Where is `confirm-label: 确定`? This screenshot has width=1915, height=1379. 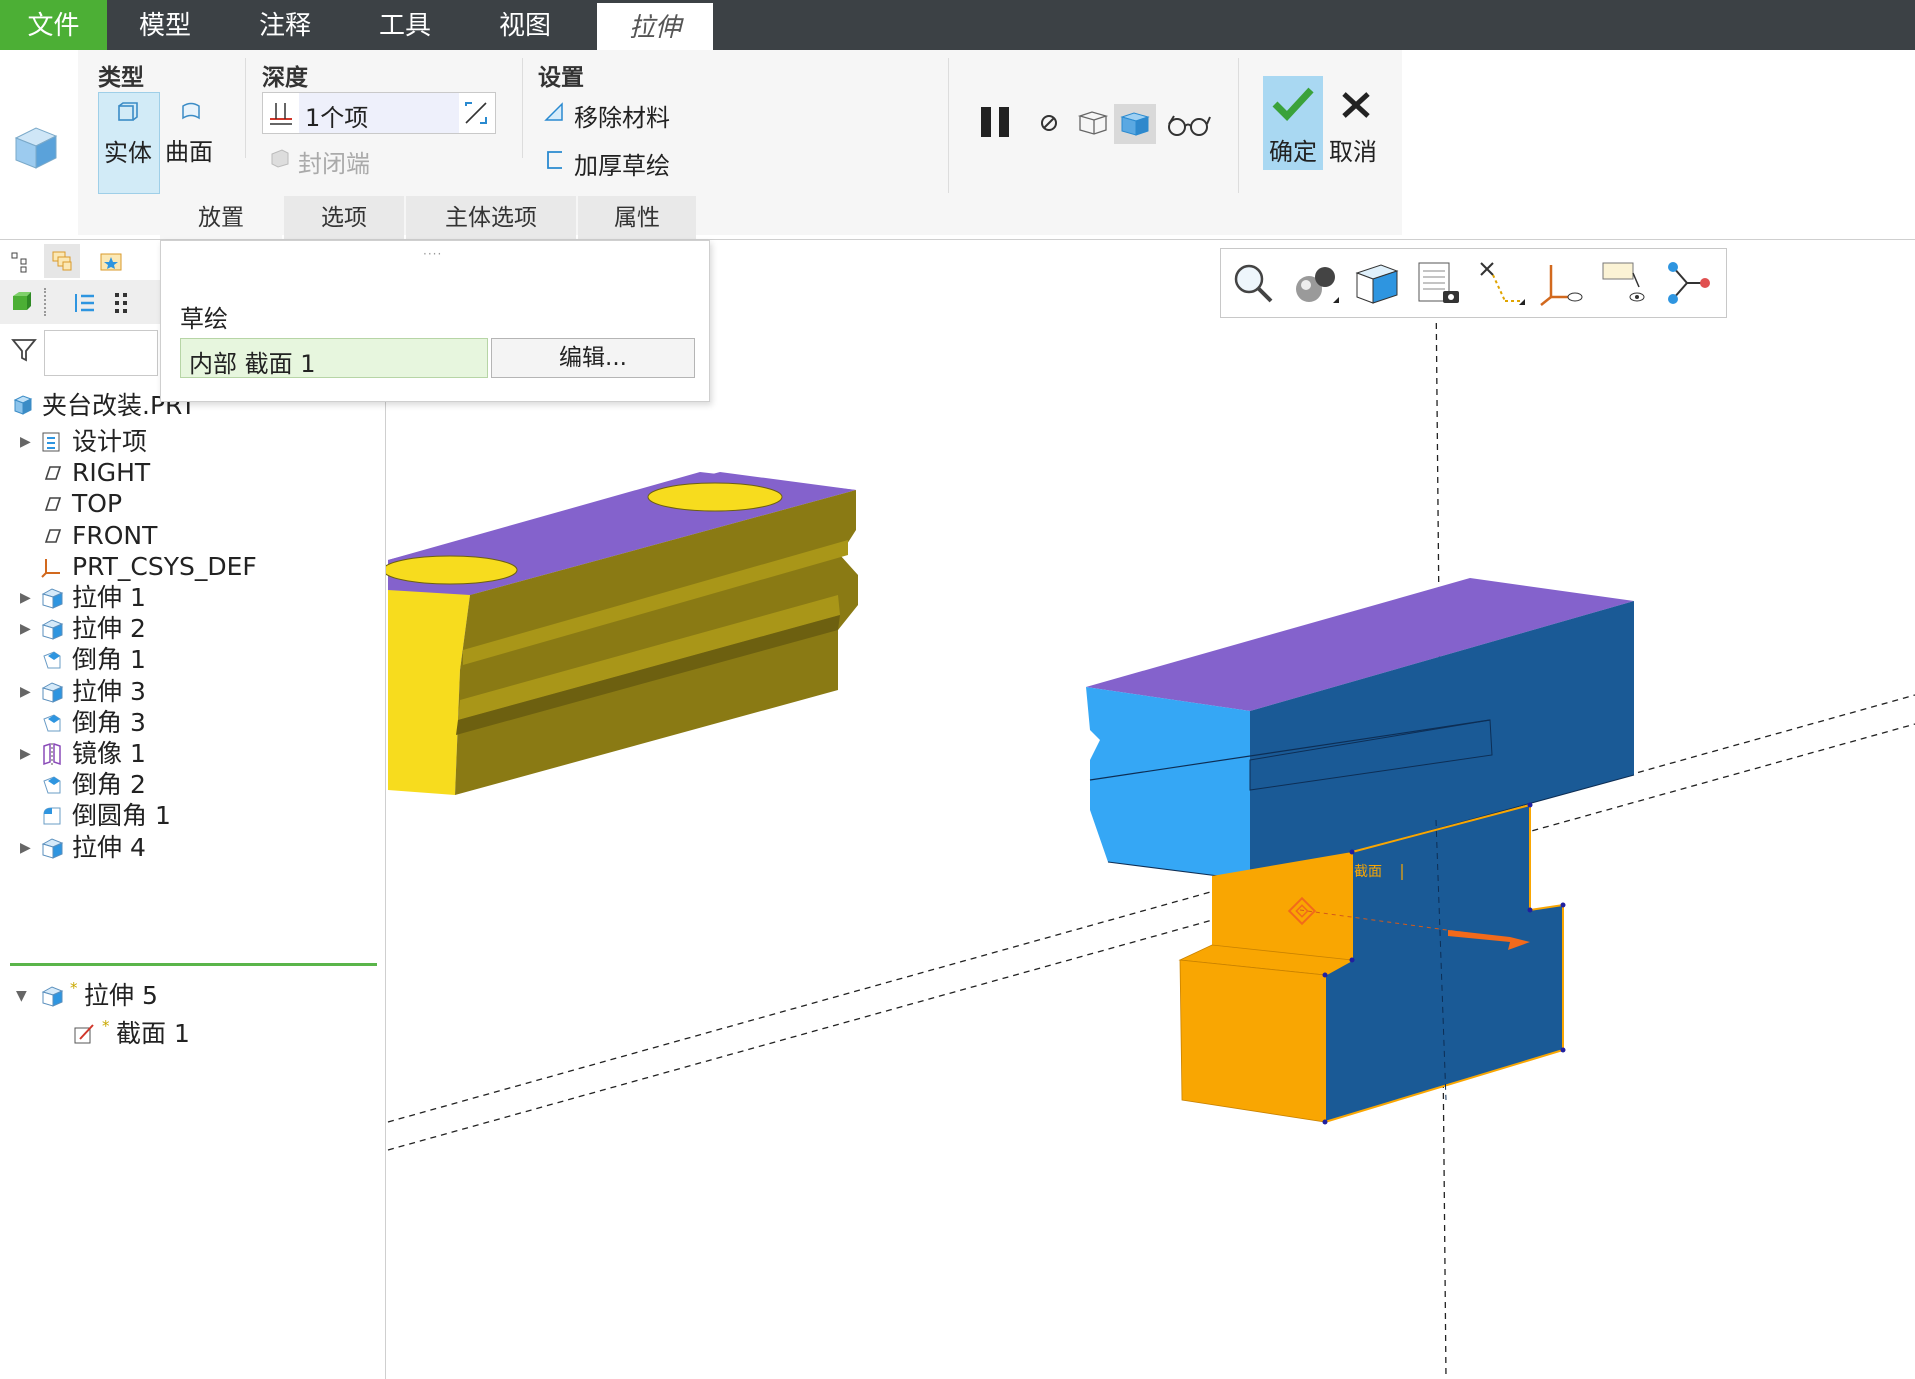 confirm-label: 确定 is located at coordinates (1293, 152).